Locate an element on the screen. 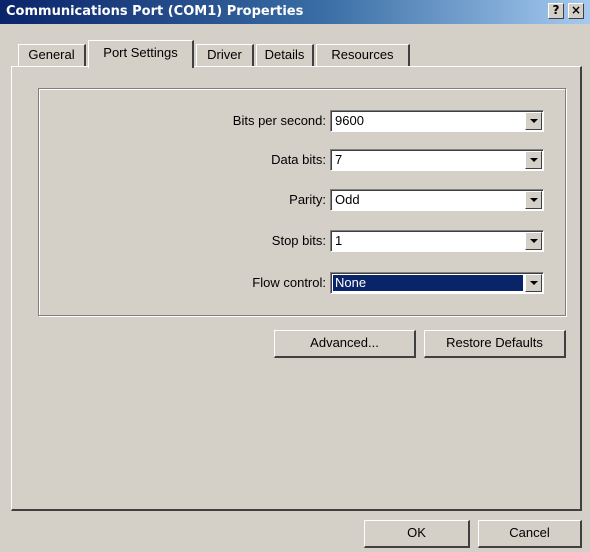 The image size is (590, 552). help-button: ? is located at coordinates (556, 11).